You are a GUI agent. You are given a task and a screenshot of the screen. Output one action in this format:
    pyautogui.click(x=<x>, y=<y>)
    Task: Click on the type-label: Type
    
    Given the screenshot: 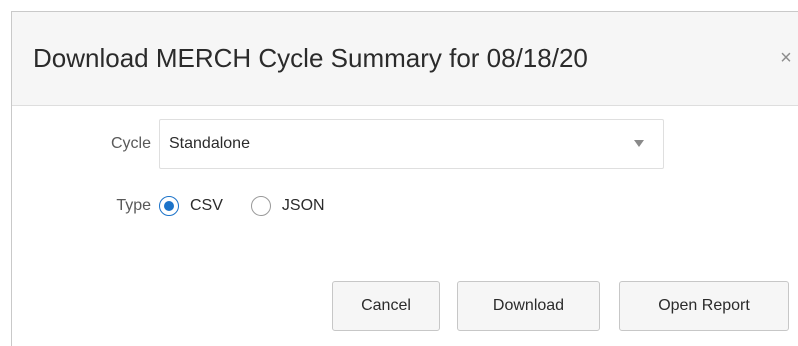 What is the action you would take?
    pyautogui.click(x=133, y=205)
    